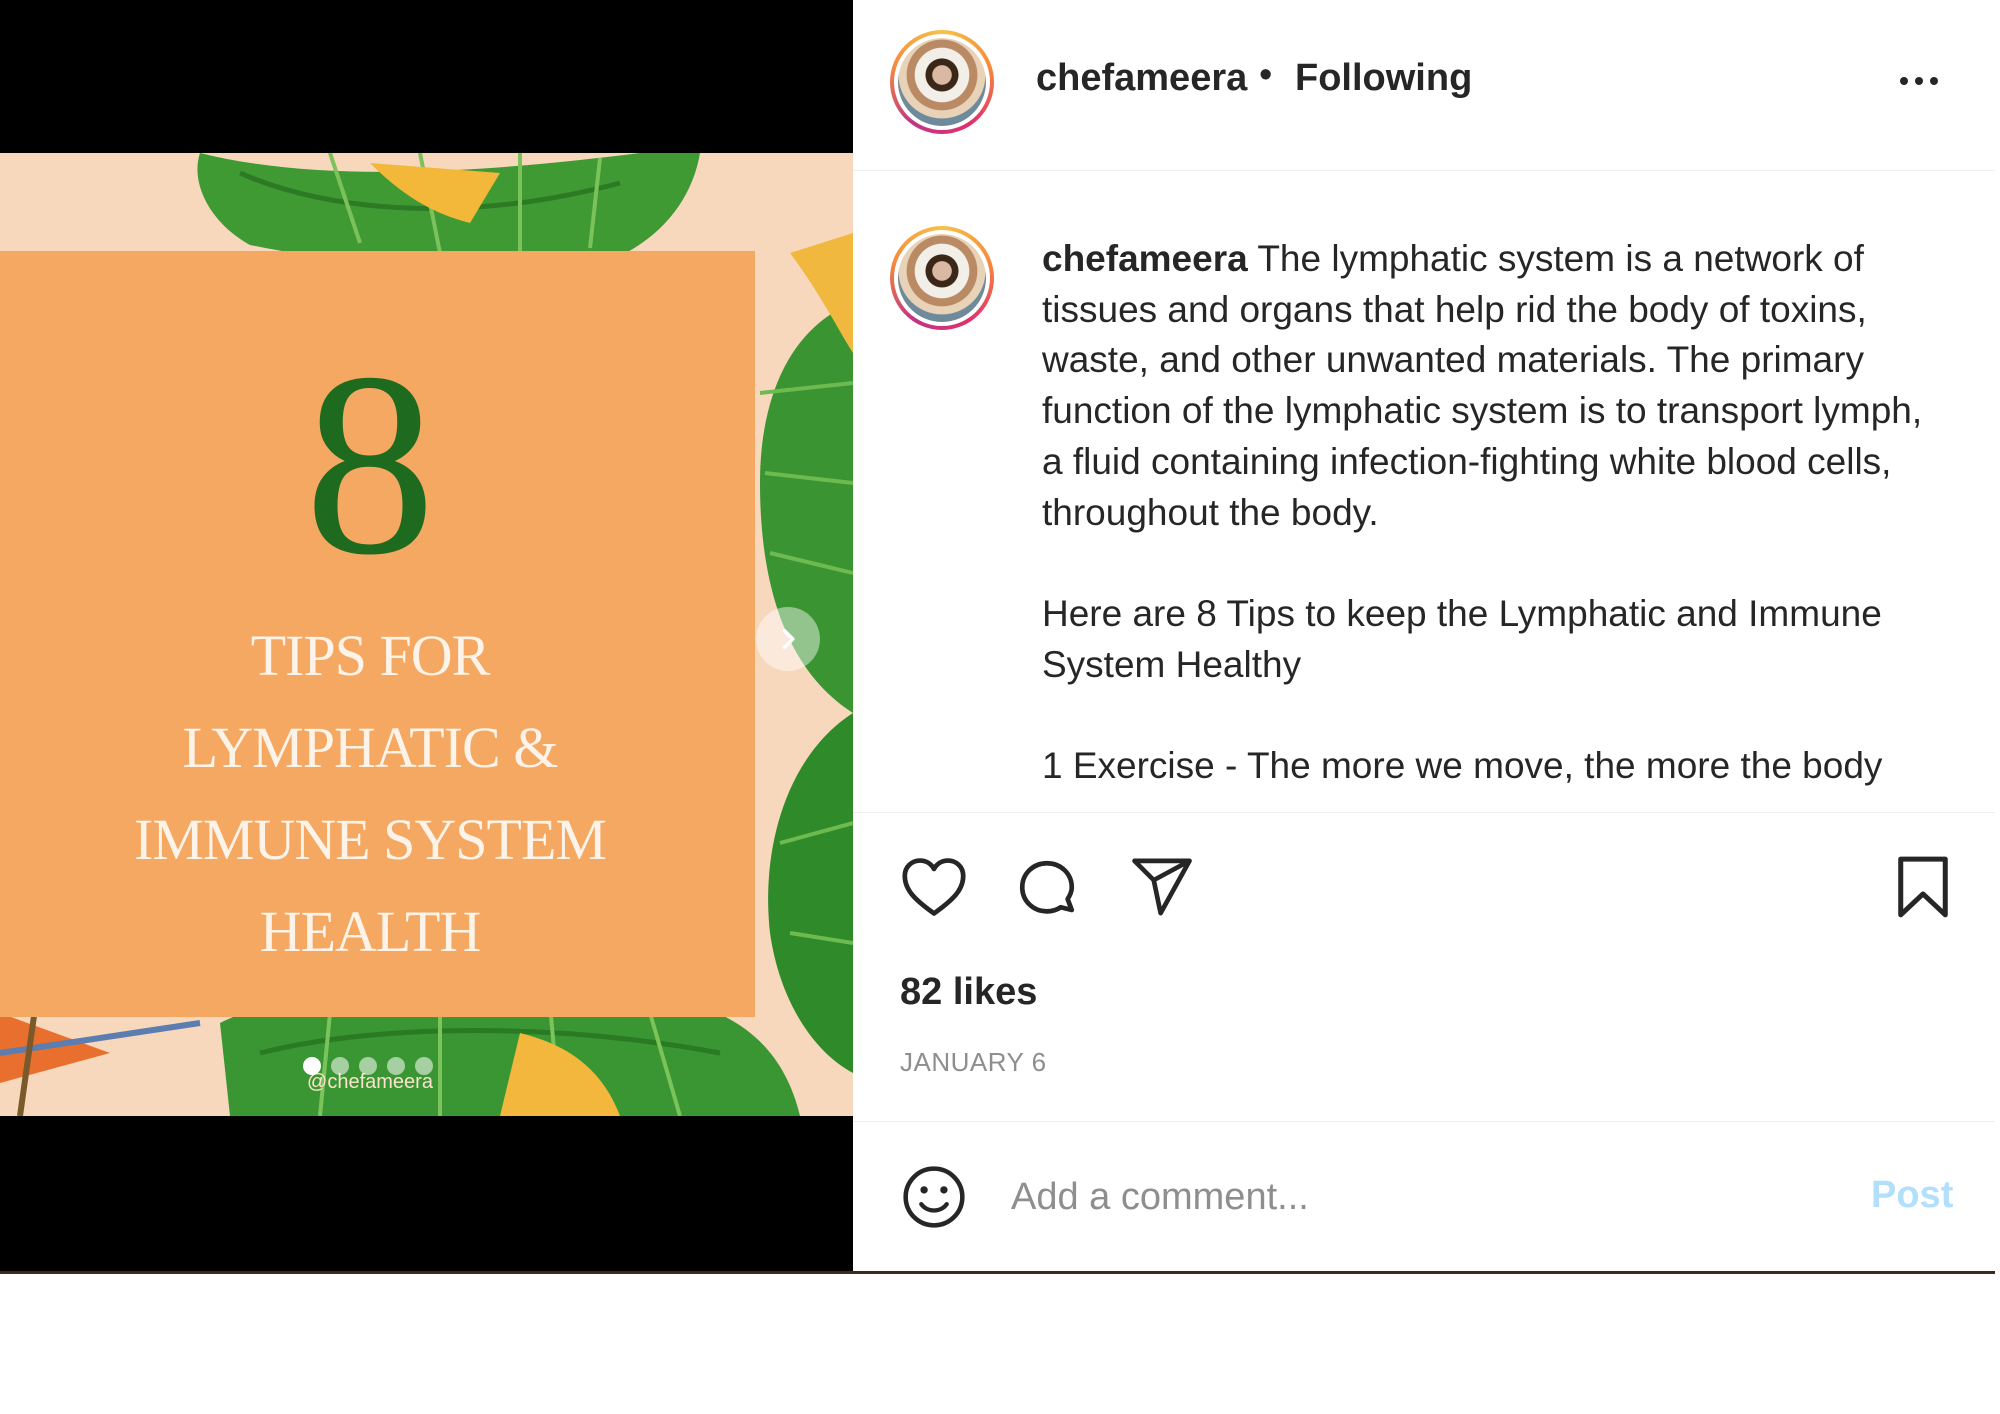 The height and width of the screenshot is (1414, 2000). I want to click on like-button, so click(934, 889).